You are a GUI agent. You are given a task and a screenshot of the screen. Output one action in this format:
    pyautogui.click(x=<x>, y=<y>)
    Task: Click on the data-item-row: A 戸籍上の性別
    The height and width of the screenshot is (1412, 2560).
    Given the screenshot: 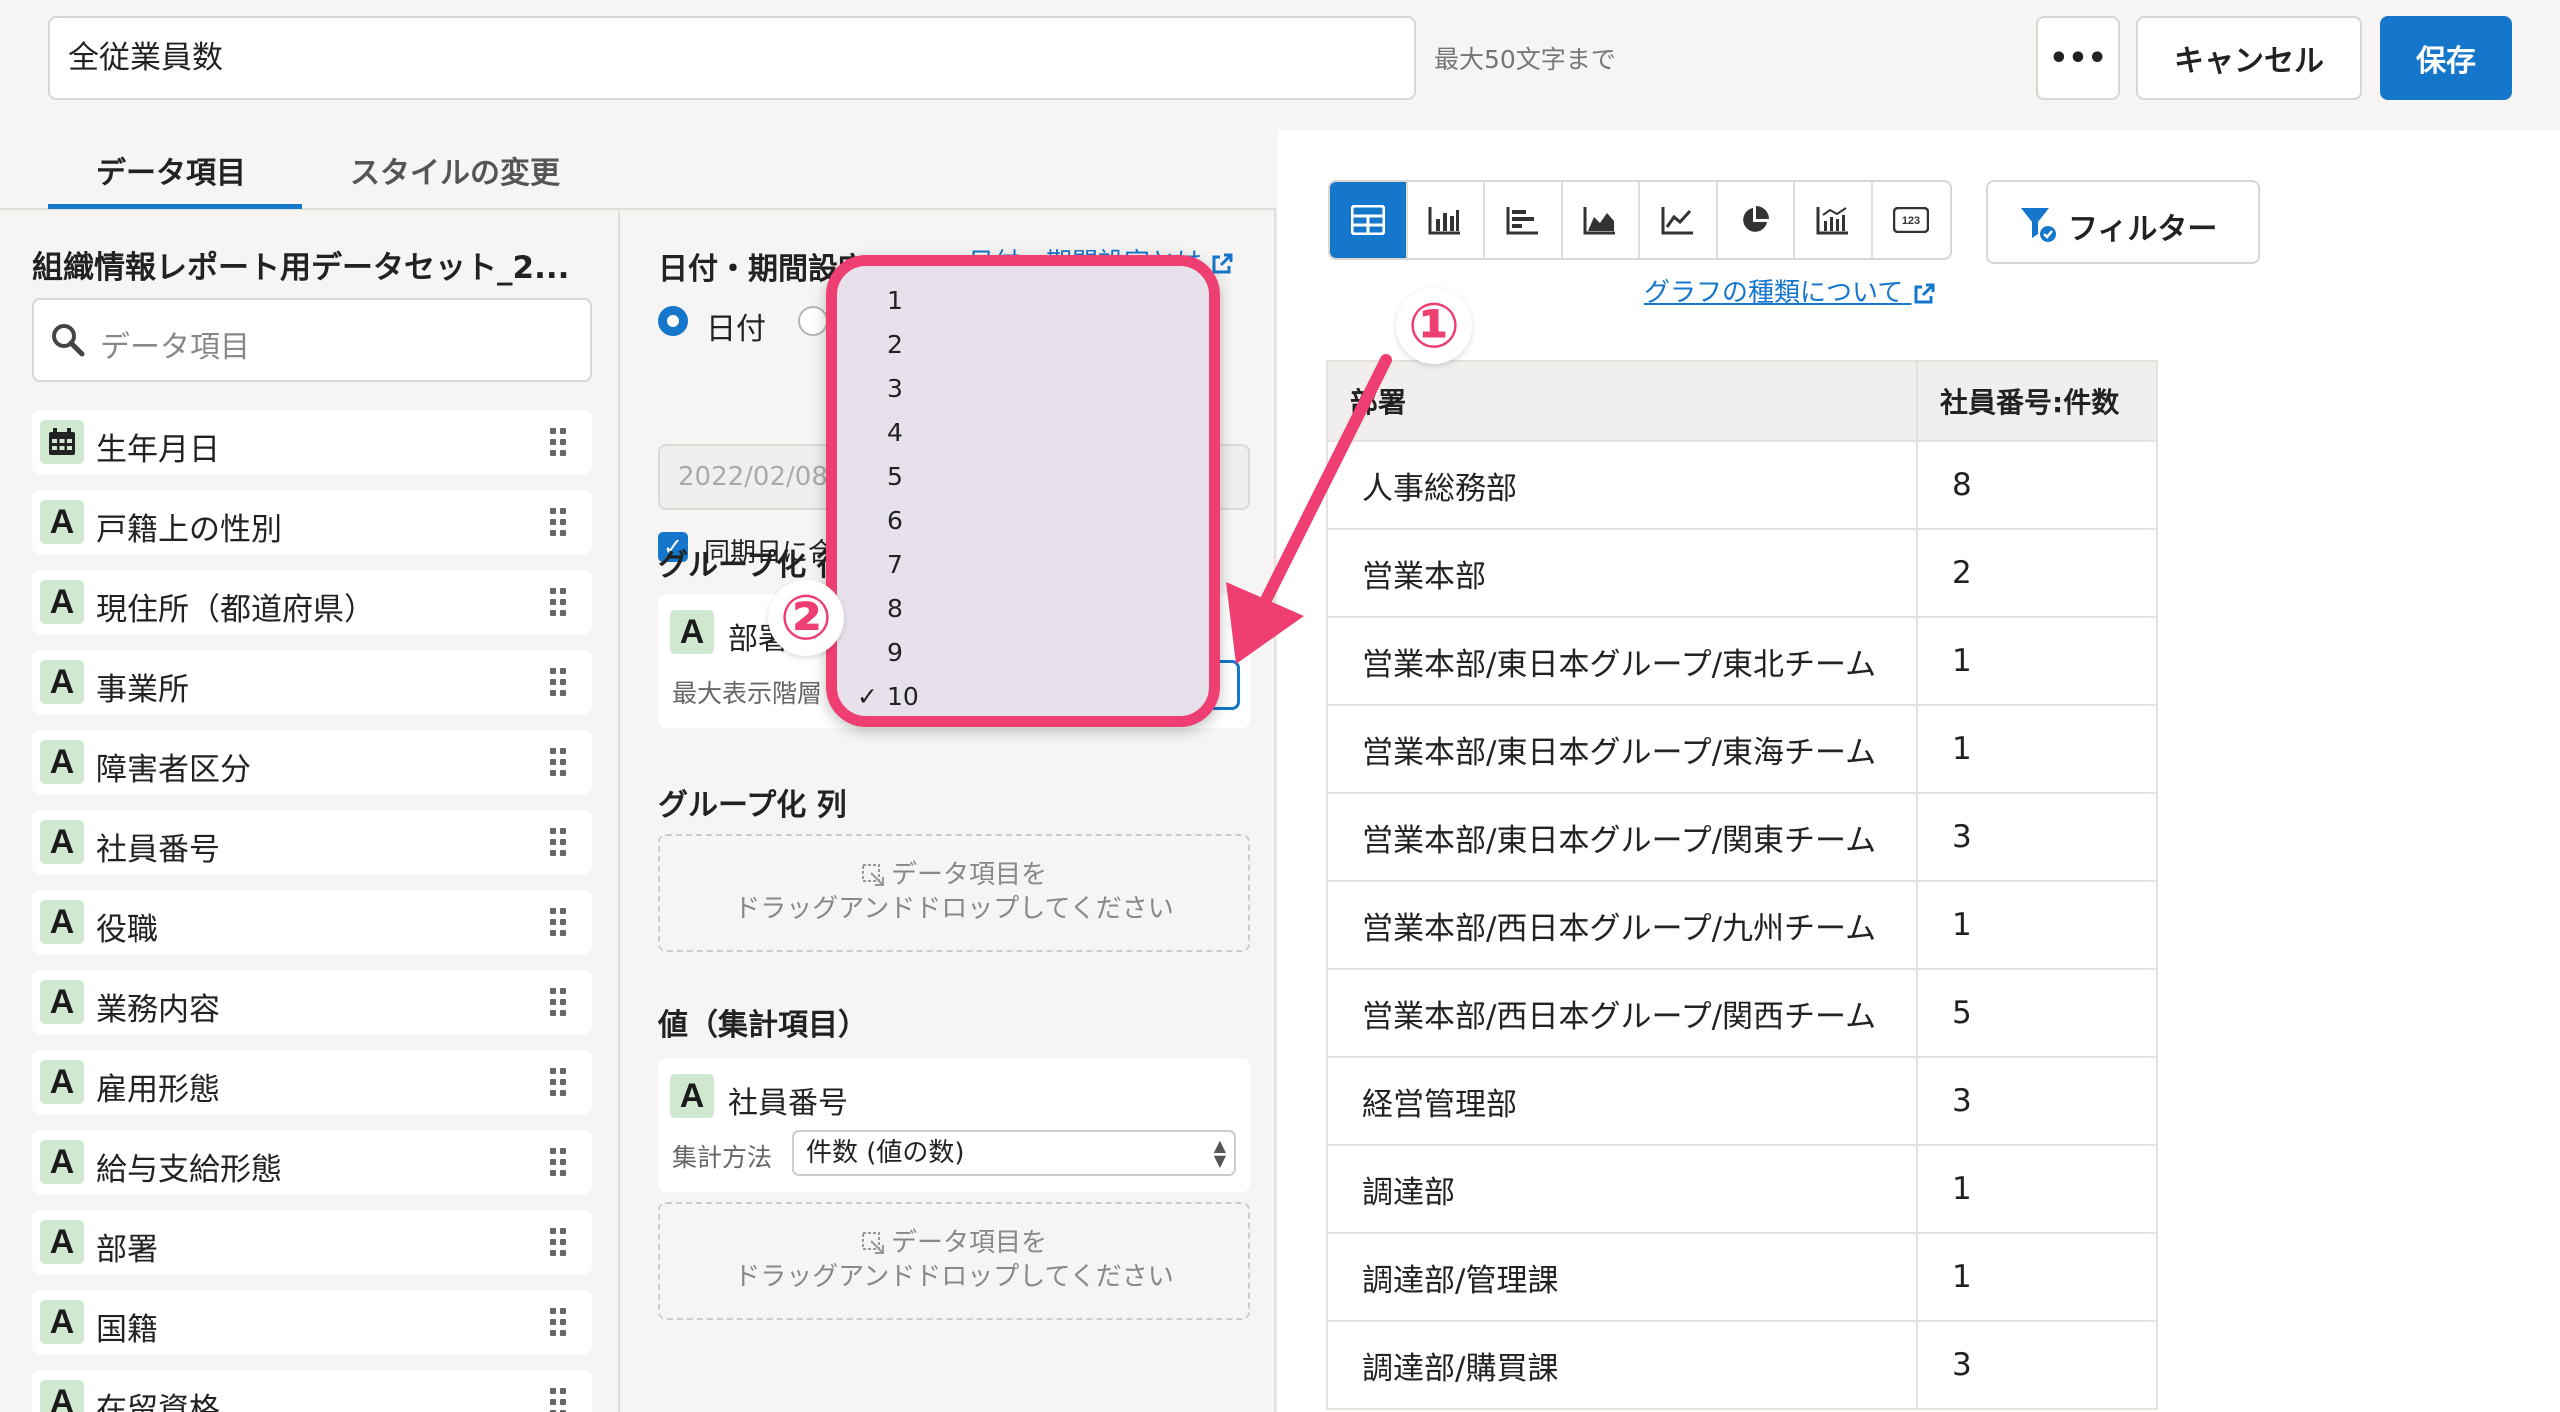 What is the action you would take?
    pyautogui.click(x=312, y=522)
    